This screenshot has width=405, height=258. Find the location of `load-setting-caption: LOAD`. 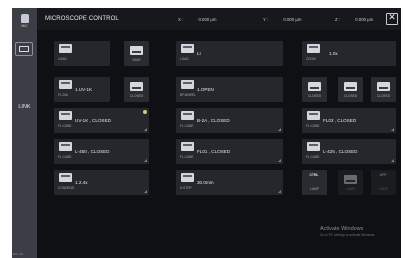

load-setting-caption: LOAD is located at coordinates (184, 59).